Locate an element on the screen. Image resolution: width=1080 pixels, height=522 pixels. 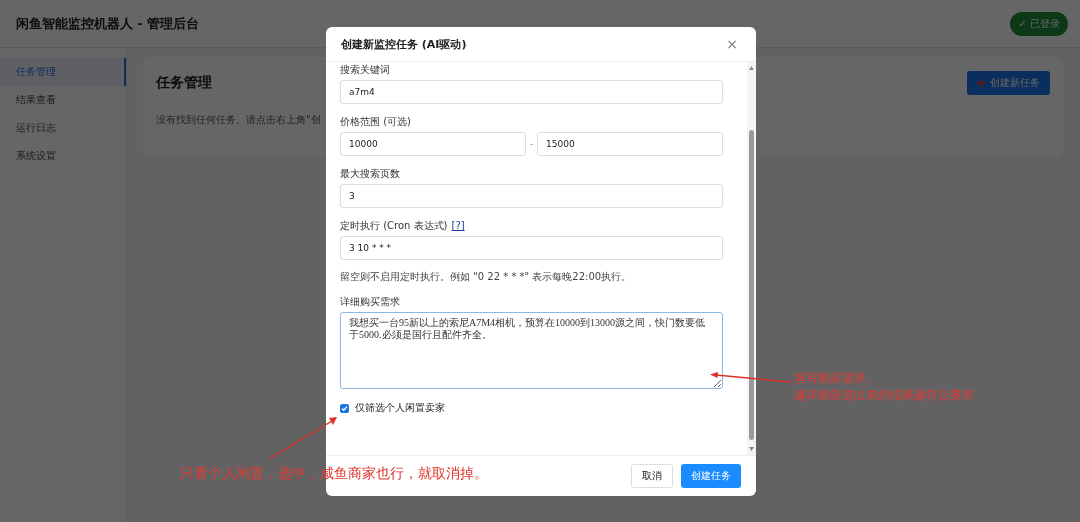
field-label: 详细购买需求 is located at coordinates (370, 302).